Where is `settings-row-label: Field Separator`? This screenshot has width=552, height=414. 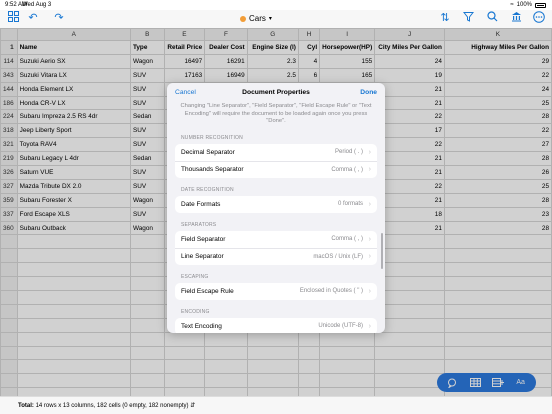
settings-row-label: Field Separator is located at coordinates (203, 239).